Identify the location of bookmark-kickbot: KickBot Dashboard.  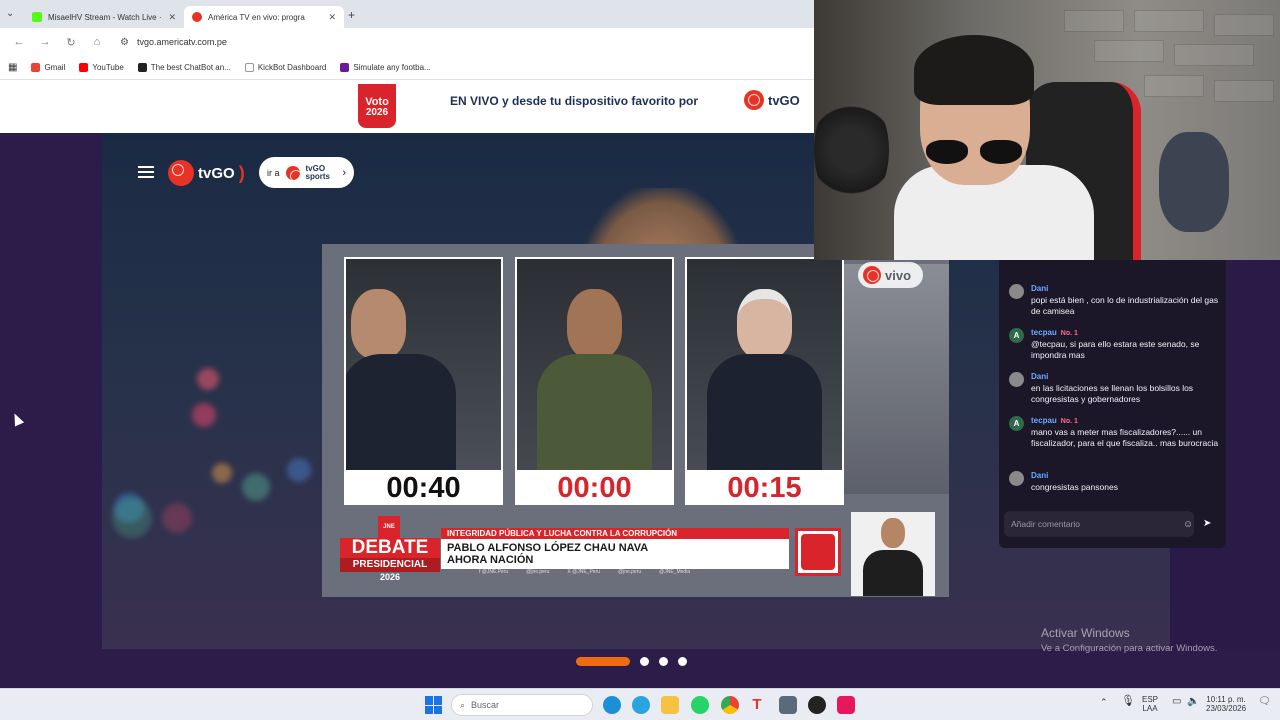
(285, 67).